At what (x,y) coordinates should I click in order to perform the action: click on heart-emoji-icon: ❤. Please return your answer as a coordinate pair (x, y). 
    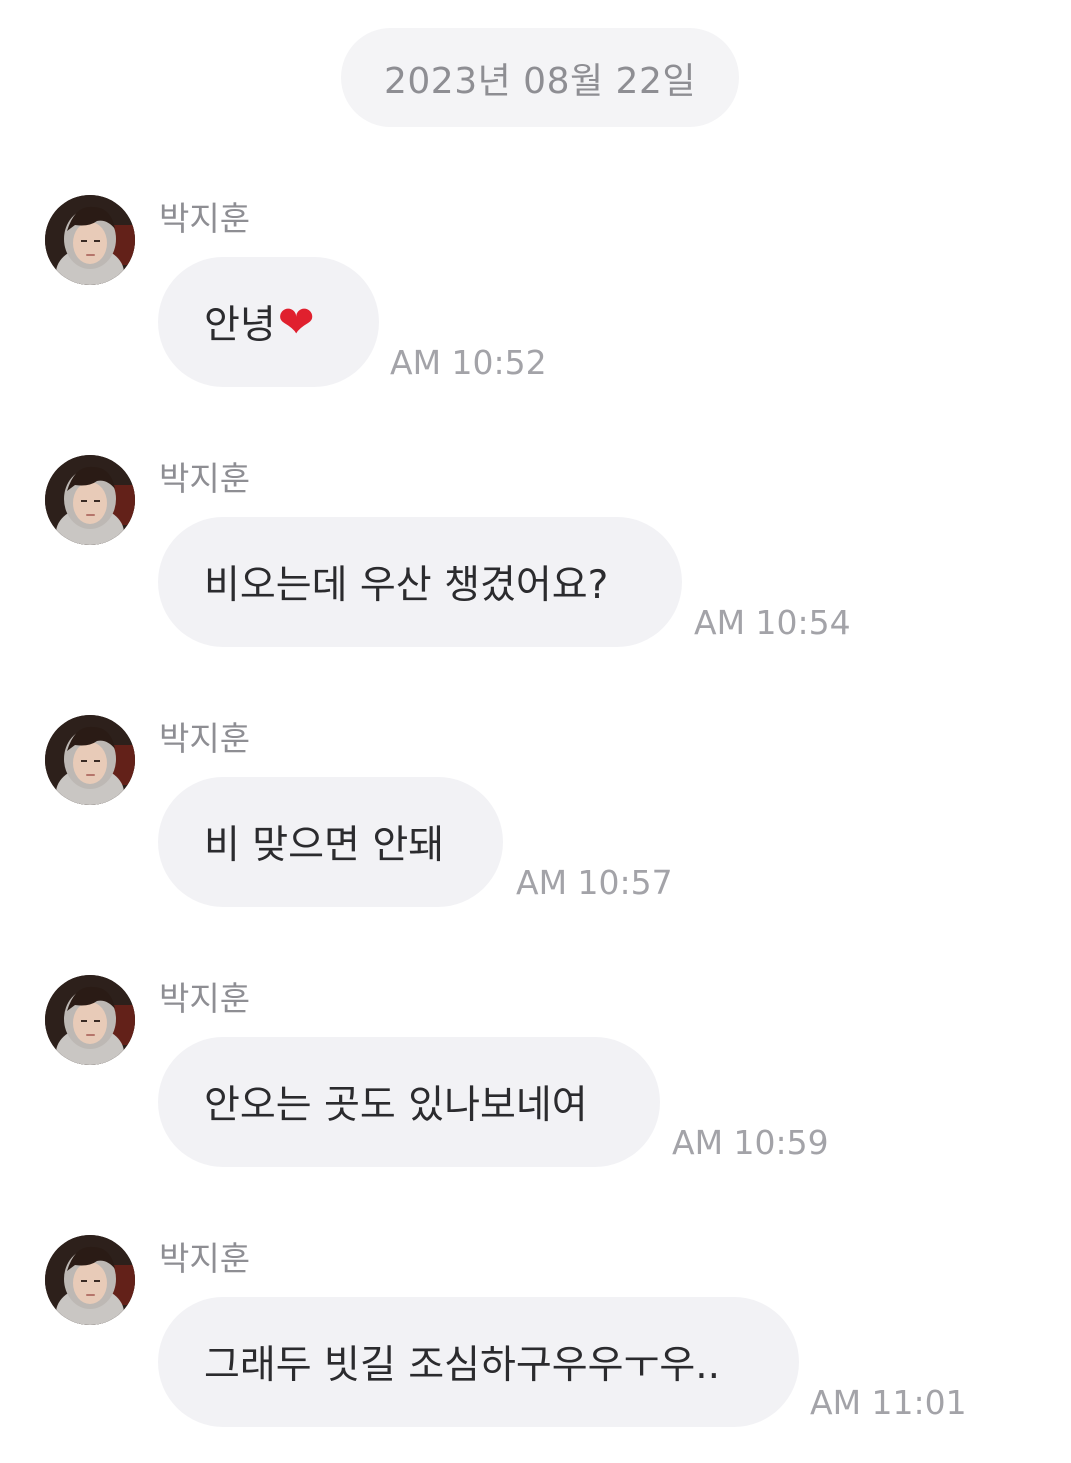
    Looking at the image, I should click on (296, 322).